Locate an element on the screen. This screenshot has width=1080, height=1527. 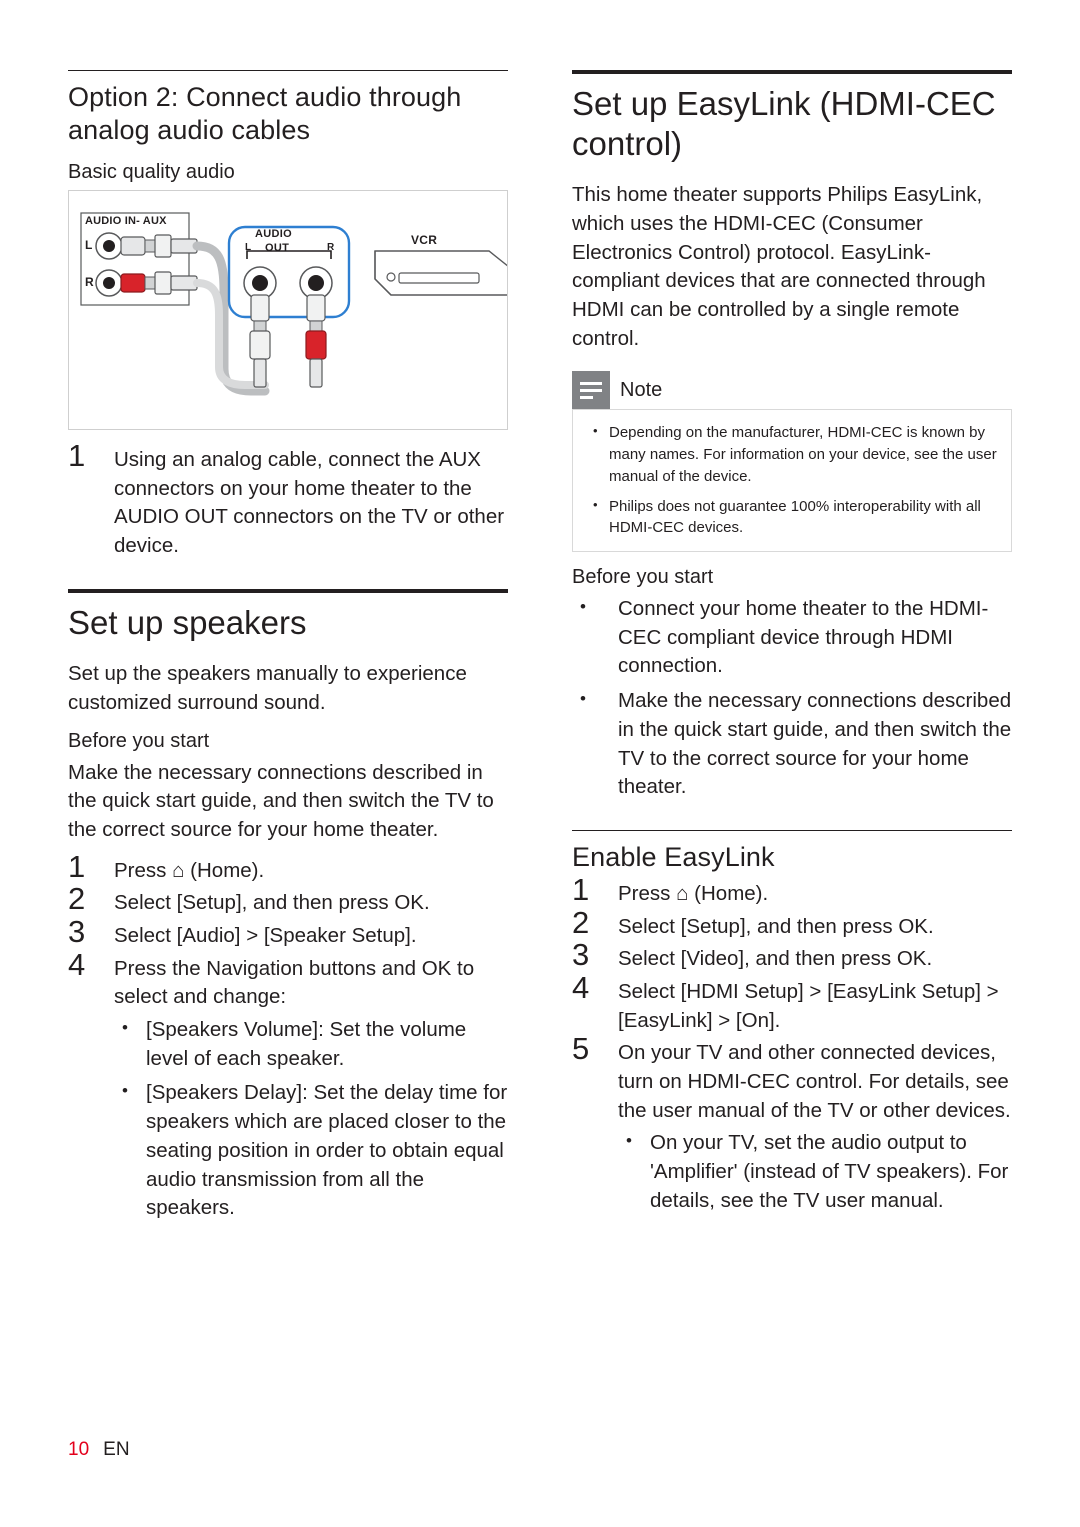
note-header: Note is located at coordinates (792, 390).